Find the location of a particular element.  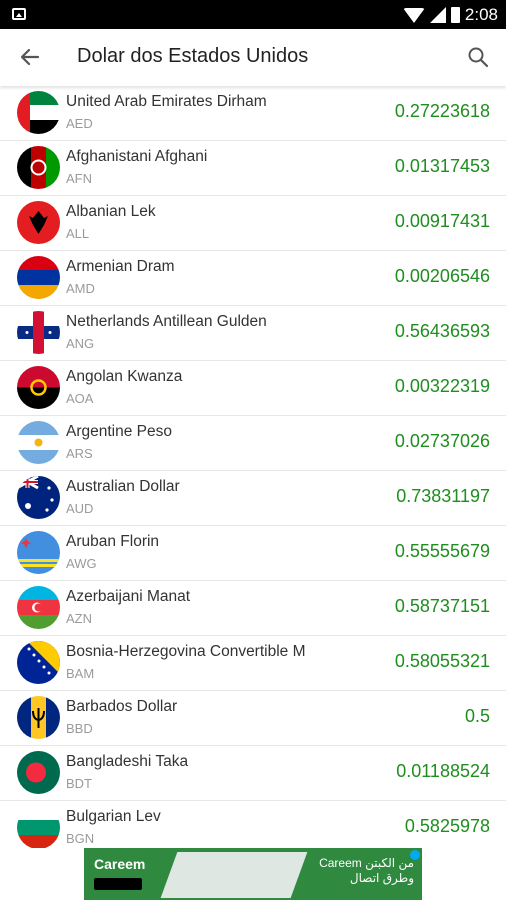

currency-rate: 0.58737151 is located at coordinates (442, 606).